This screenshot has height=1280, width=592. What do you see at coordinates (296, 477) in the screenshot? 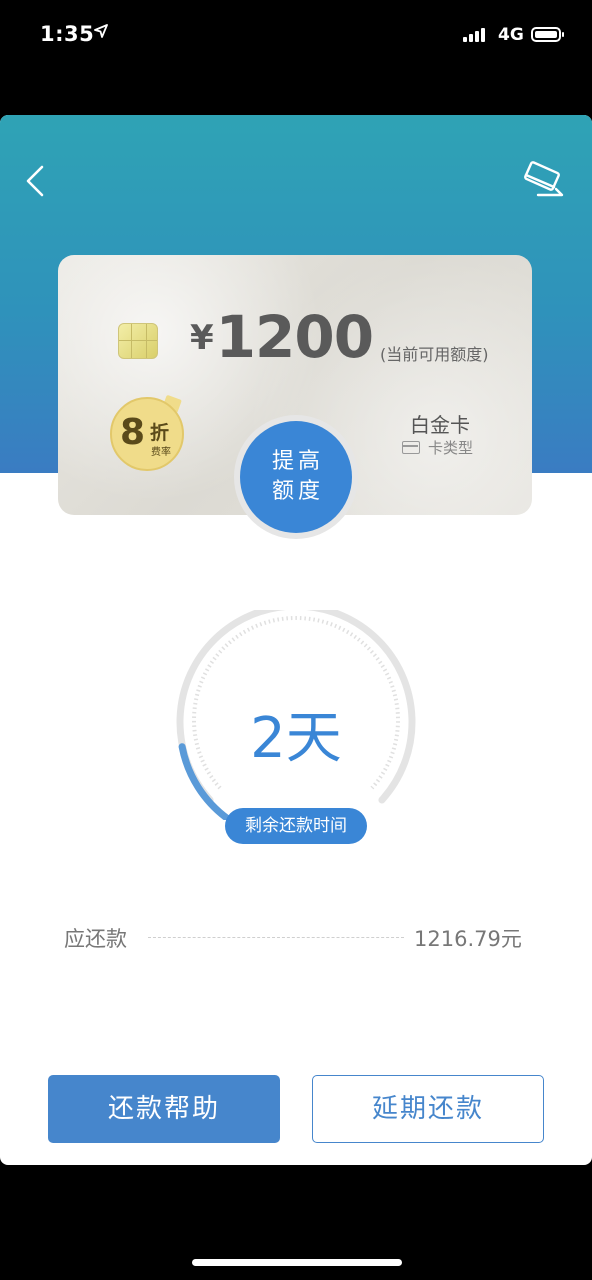
I see `raise-limit-button: 提高 额度` at bounding box center [296, 477].